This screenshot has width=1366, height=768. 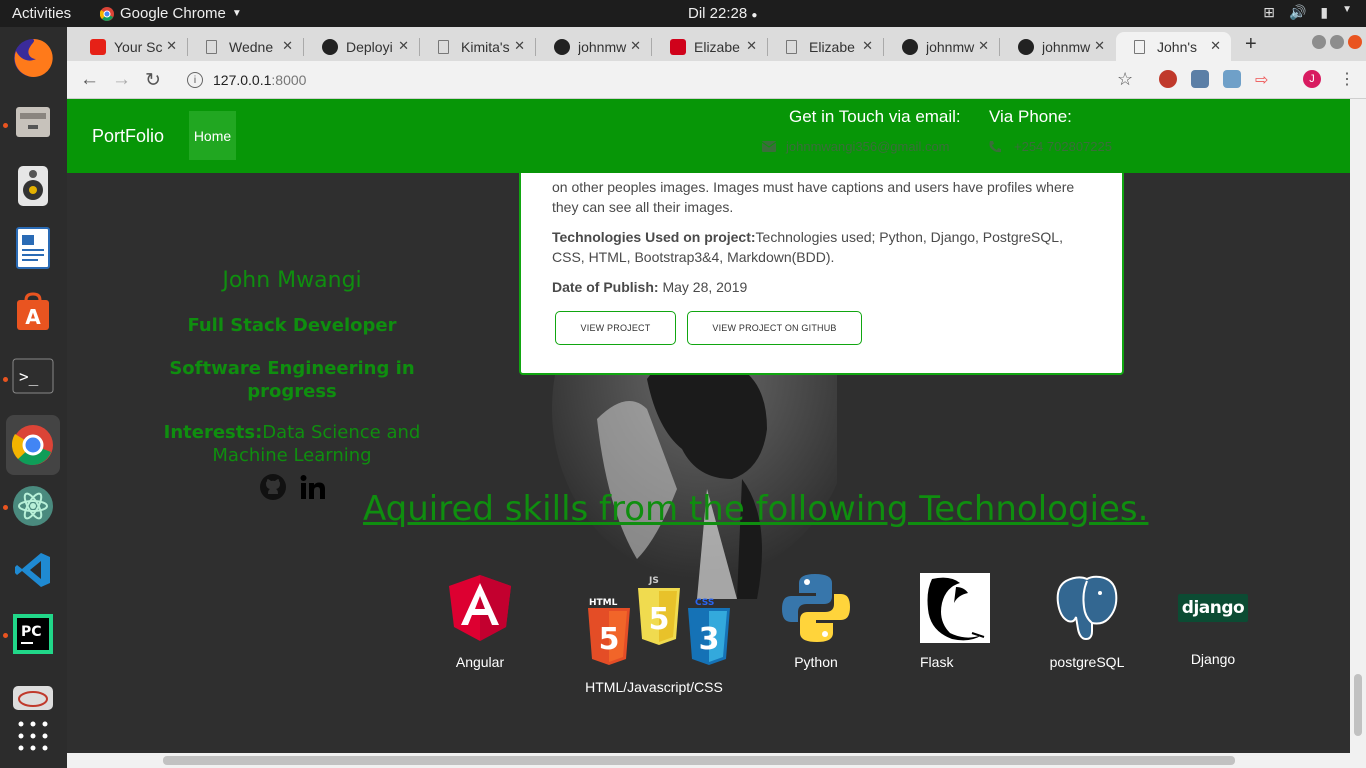 I want to click on svg-text: PC, so click(x=31, y=632).